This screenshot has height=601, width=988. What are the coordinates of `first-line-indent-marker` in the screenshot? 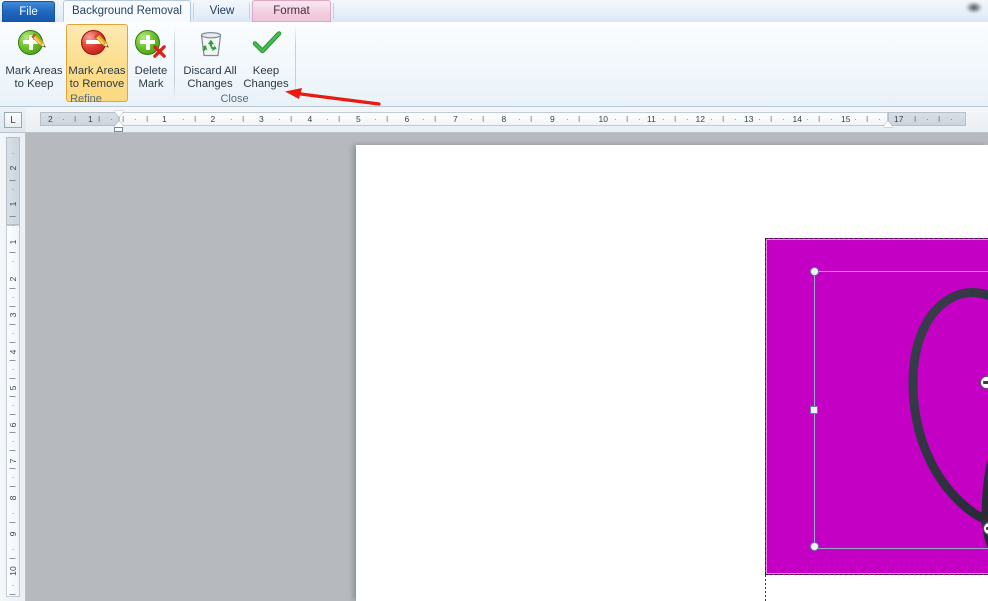 It's located at (119, 114).